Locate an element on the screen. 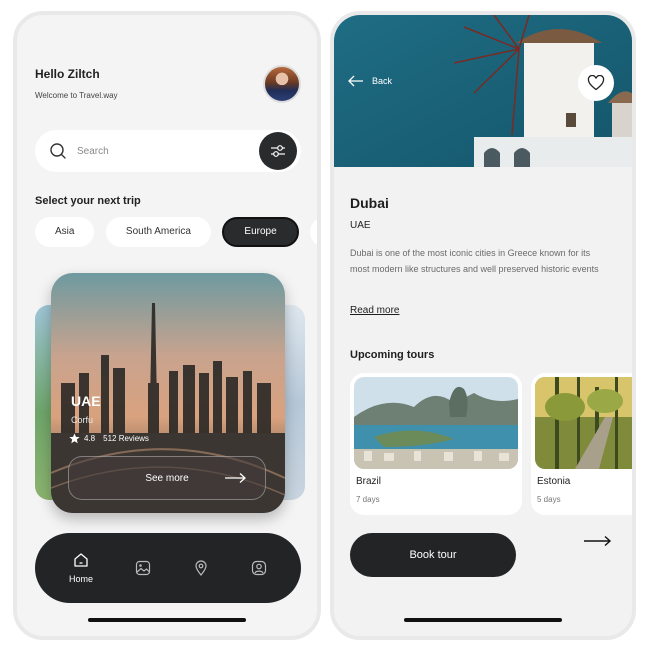  tour-name: Estonia is located at coordinates (554, 481).